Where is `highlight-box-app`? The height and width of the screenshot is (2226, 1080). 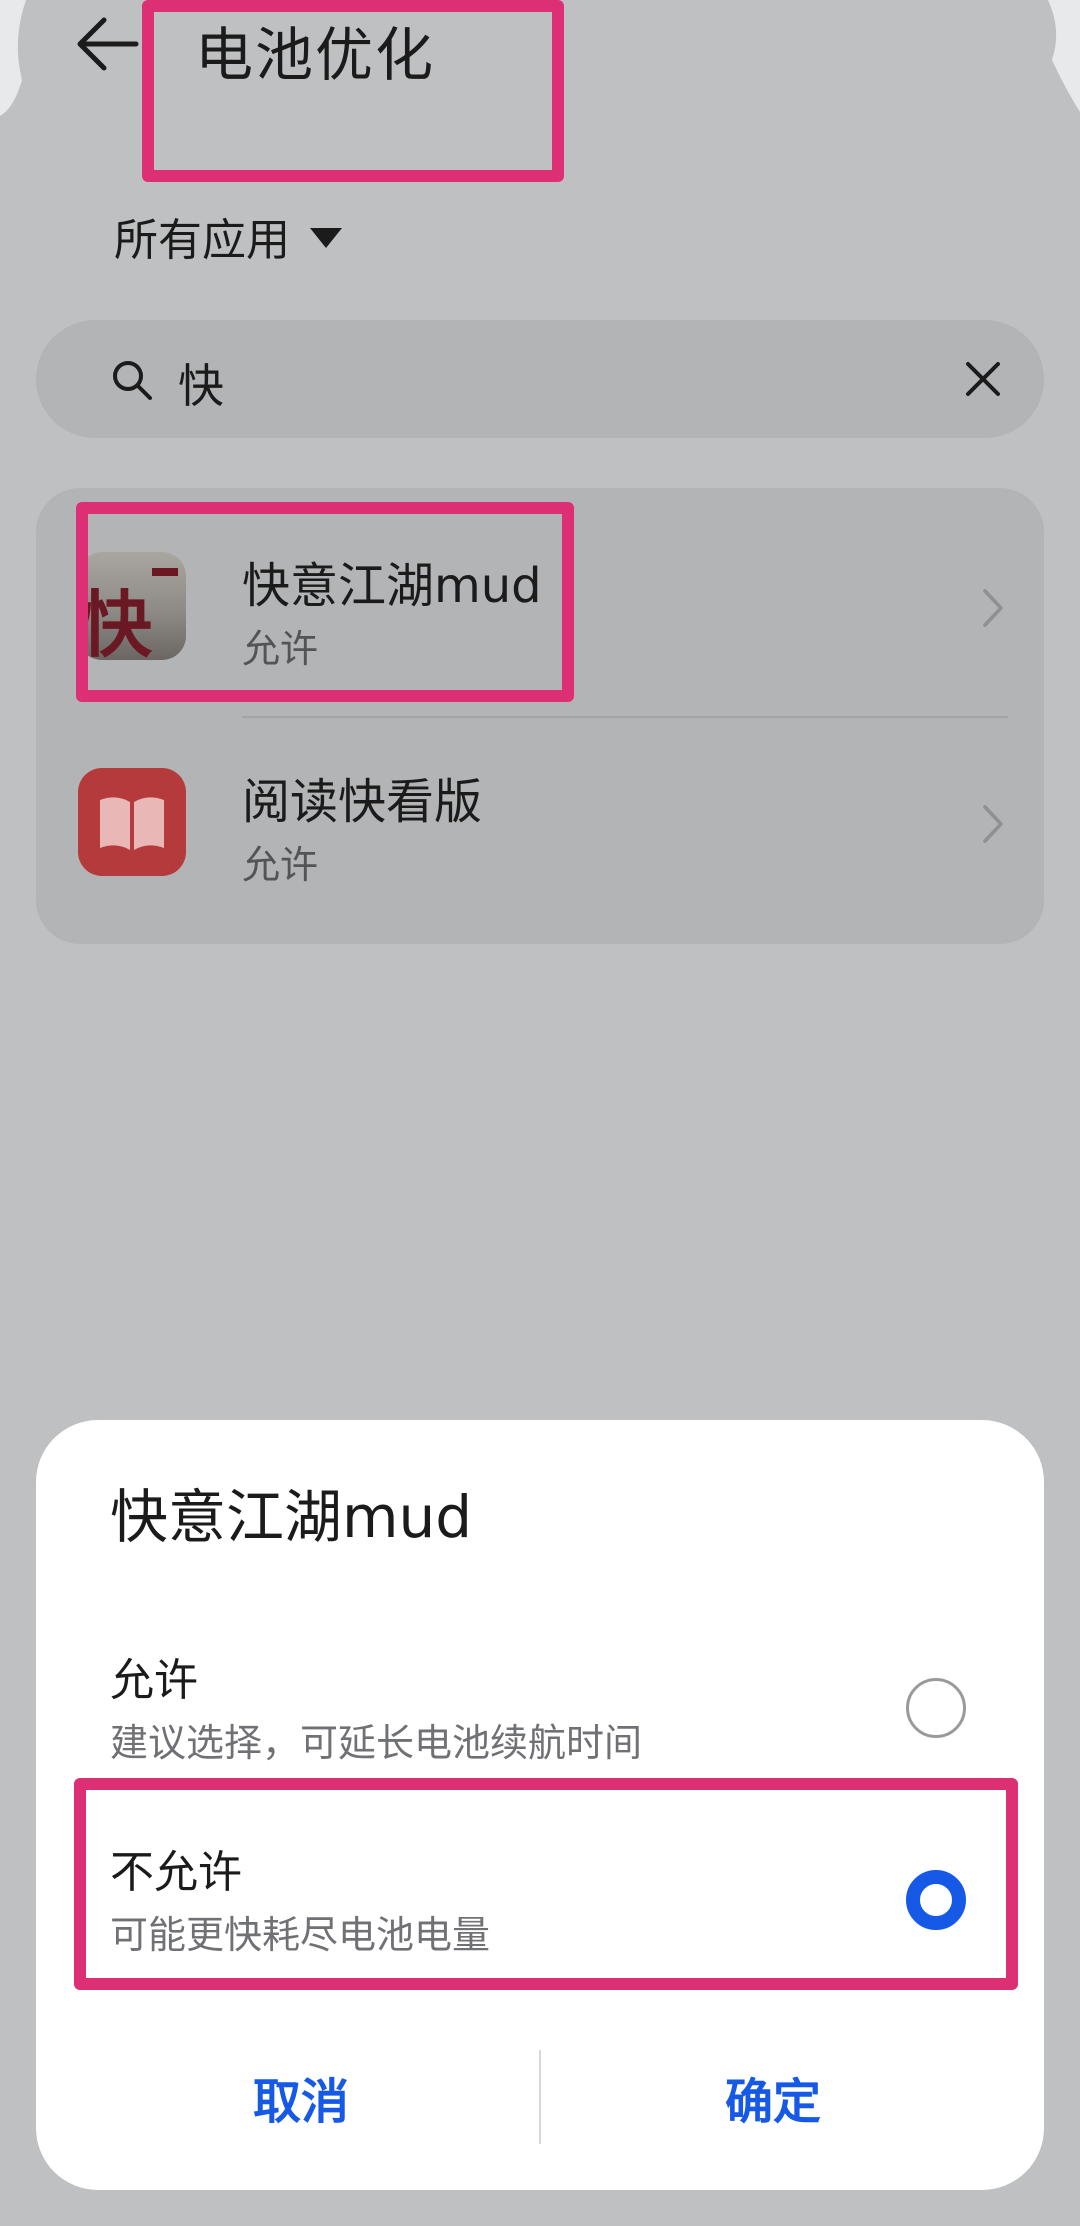
highlight-box-app is located at coordinates (325, 602).